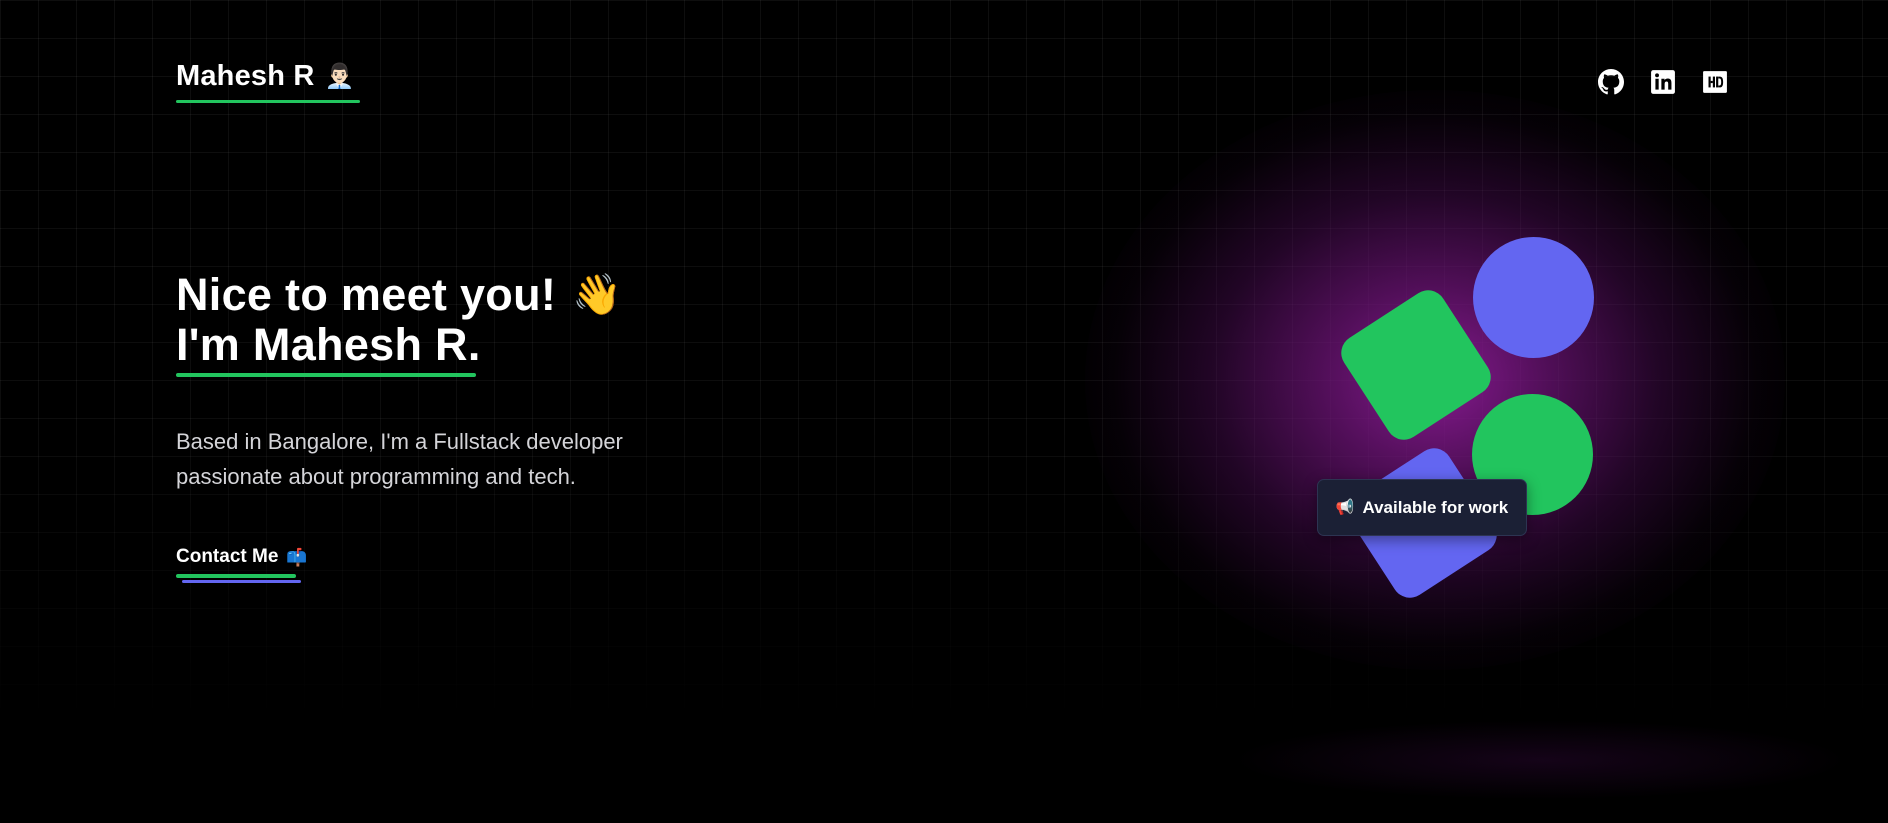  I want to click on linkedin-icon, so click(1663, 82).